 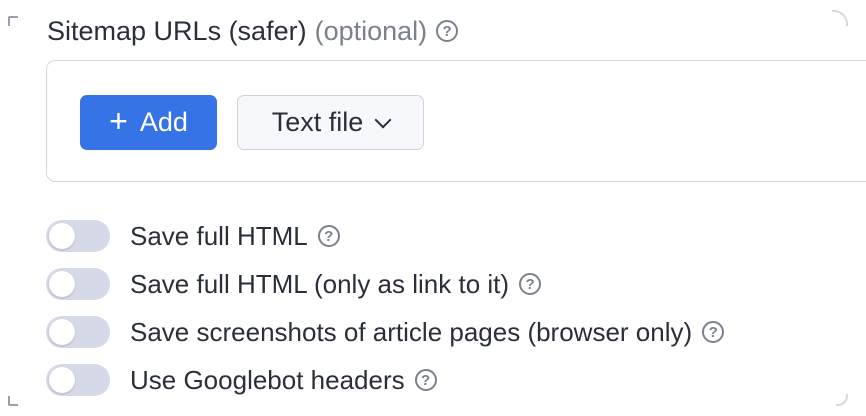 I want to click on option-save-full-html: Save full HTML ?, so click(x=193, y=236).